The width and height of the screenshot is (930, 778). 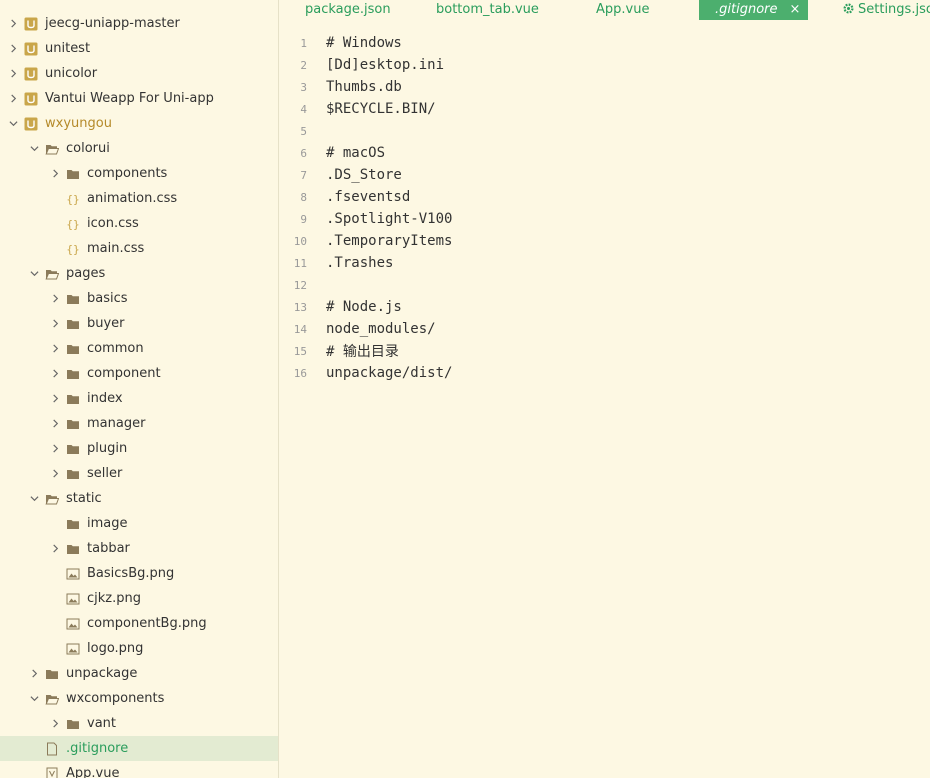 I want to click on tab-bottom-tab-vue: bottom_tab.vue, so click(x=487, y=10).